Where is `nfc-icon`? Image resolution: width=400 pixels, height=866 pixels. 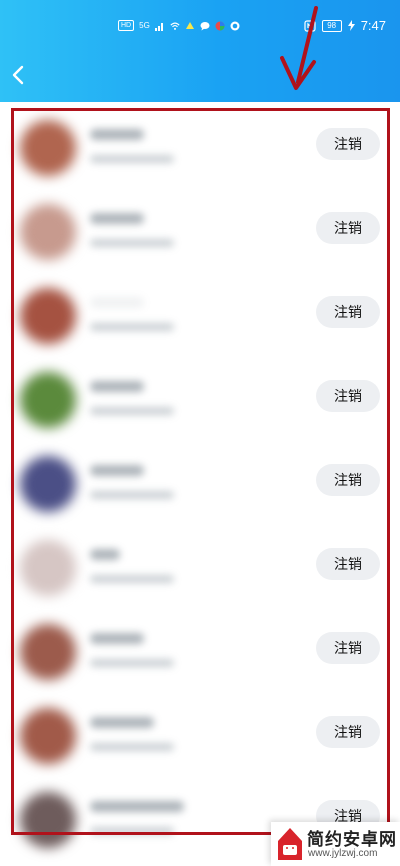
nfc-icon is located at coordinates (310, 25).